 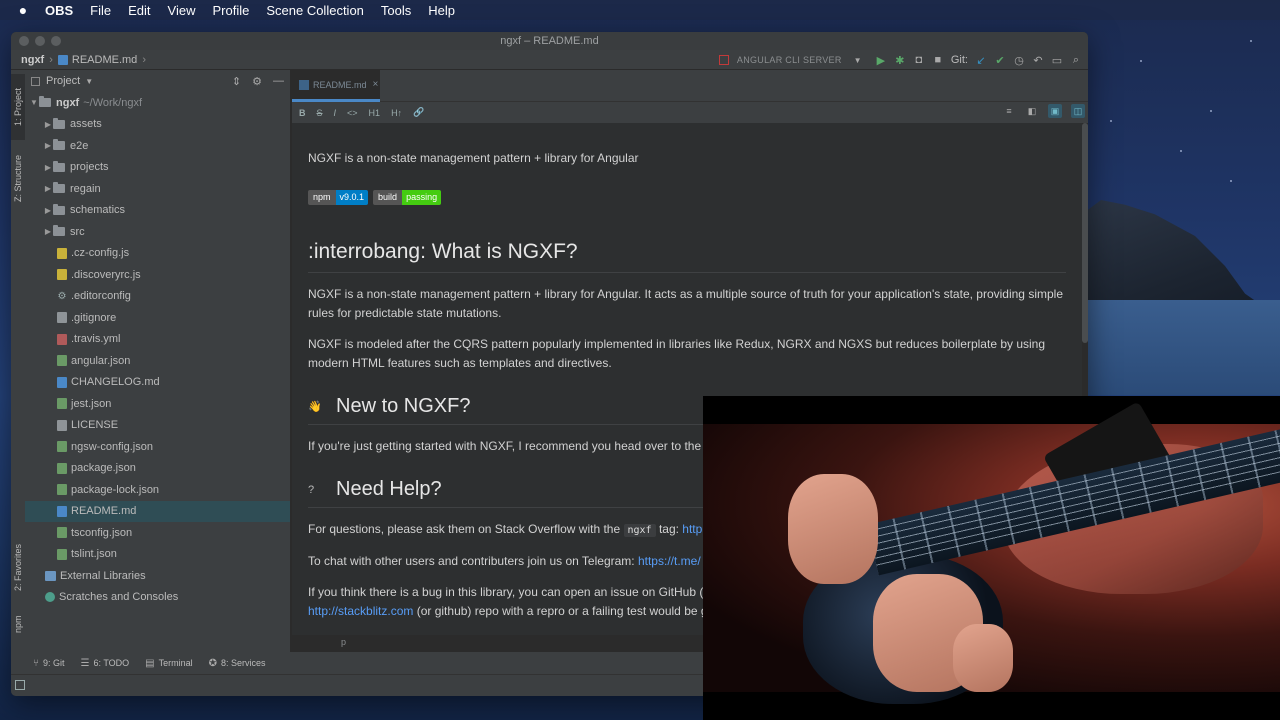 What do you see at coordinates (157, 254) in the screenshot?
I see `tree-file: .cz-config.js` at bounding box center [157, 254].